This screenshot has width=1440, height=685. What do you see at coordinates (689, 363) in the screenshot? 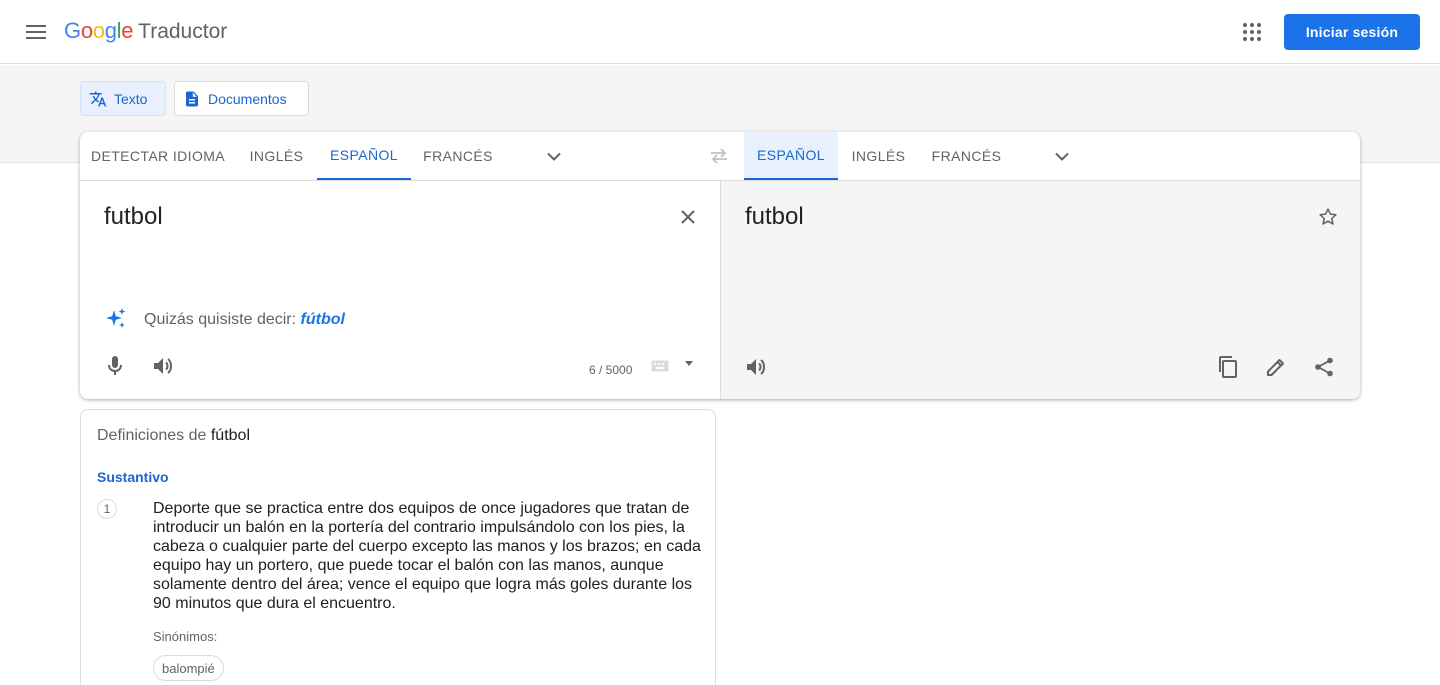
I see `caret-down-icon` at bounding box center [689, 363].